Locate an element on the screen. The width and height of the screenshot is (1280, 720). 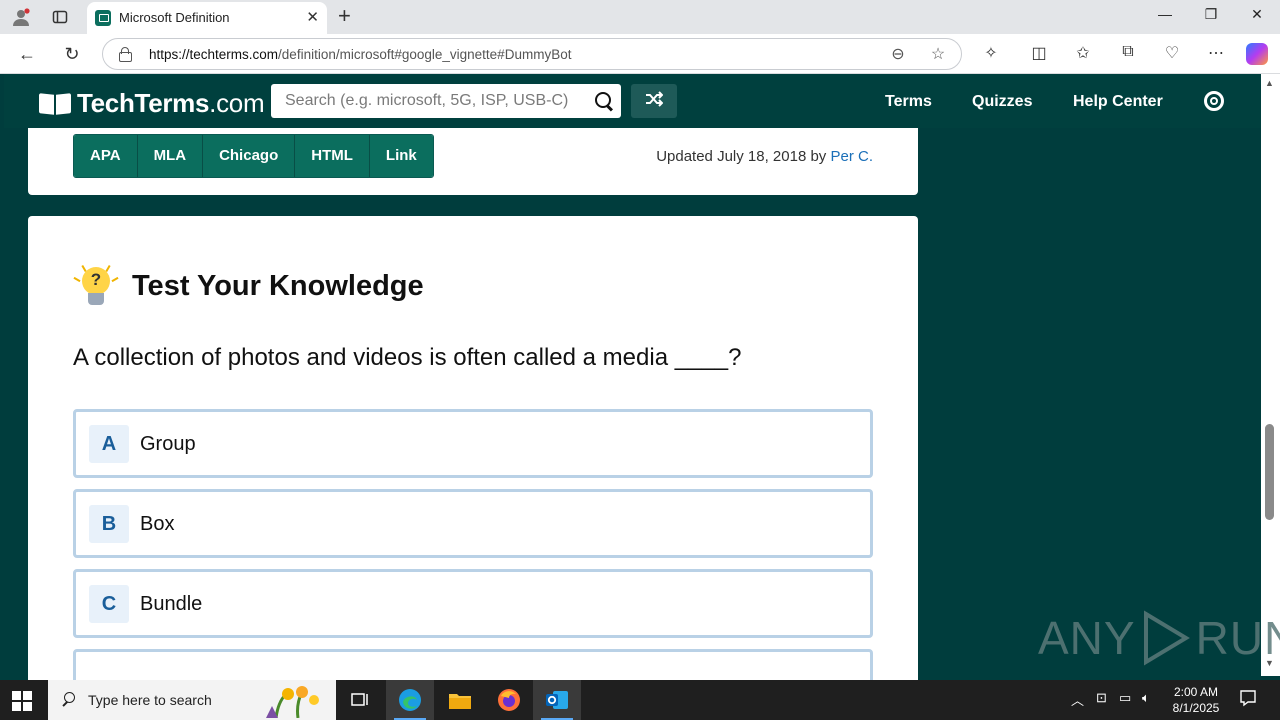
option-text: Box is located at coordinates (157, 524).